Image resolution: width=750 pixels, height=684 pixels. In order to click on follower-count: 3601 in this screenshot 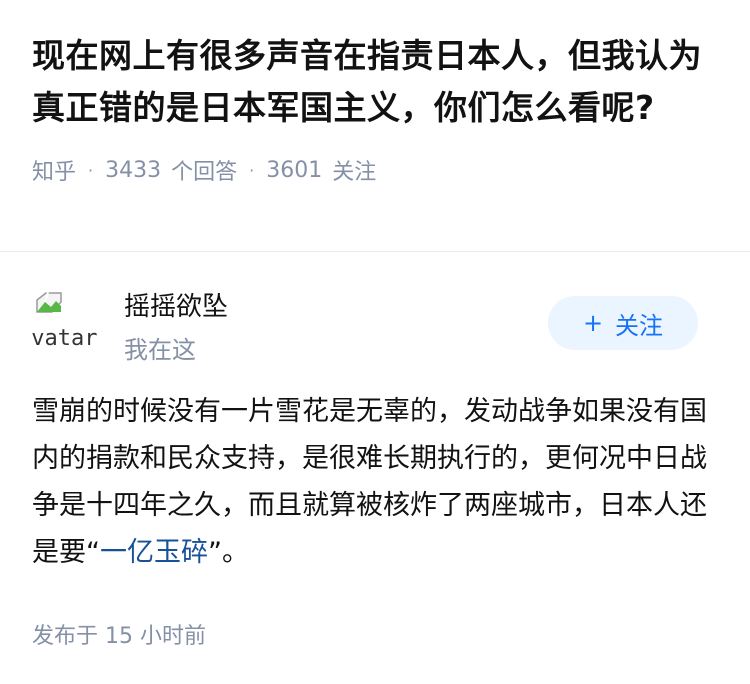, I will do `click(294, 170)`.